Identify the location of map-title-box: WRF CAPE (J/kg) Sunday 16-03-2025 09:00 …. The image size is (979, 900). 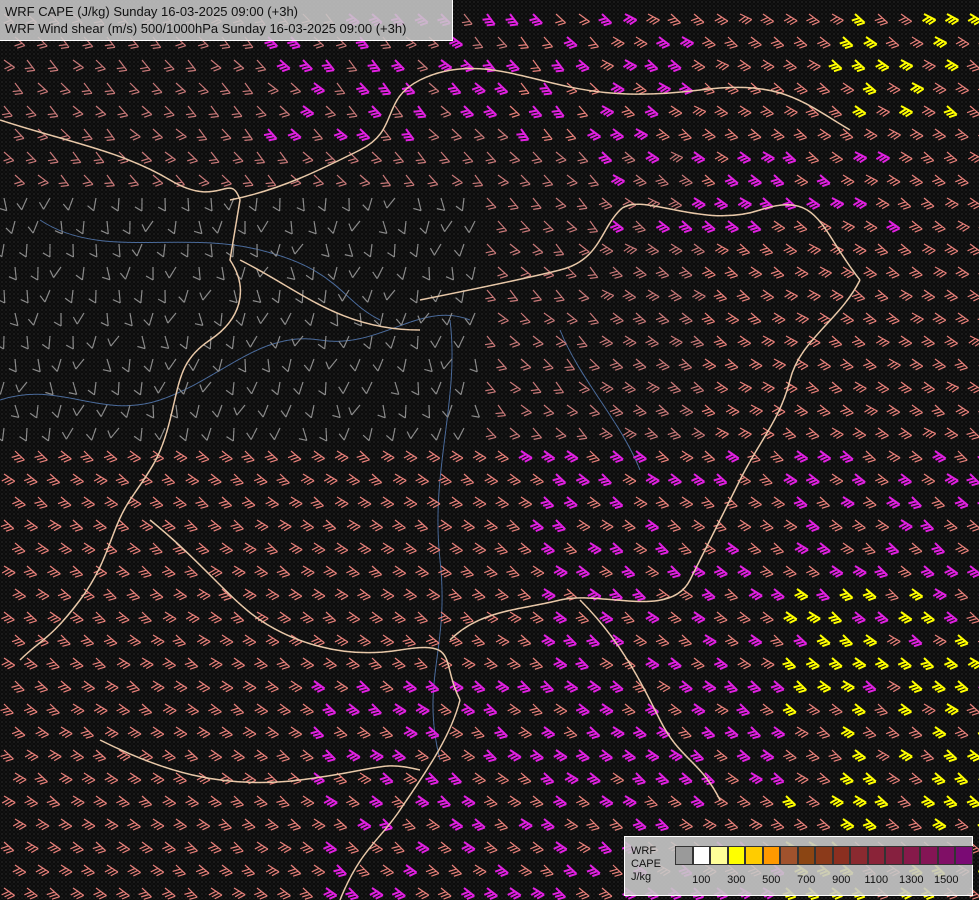
(226, 20).